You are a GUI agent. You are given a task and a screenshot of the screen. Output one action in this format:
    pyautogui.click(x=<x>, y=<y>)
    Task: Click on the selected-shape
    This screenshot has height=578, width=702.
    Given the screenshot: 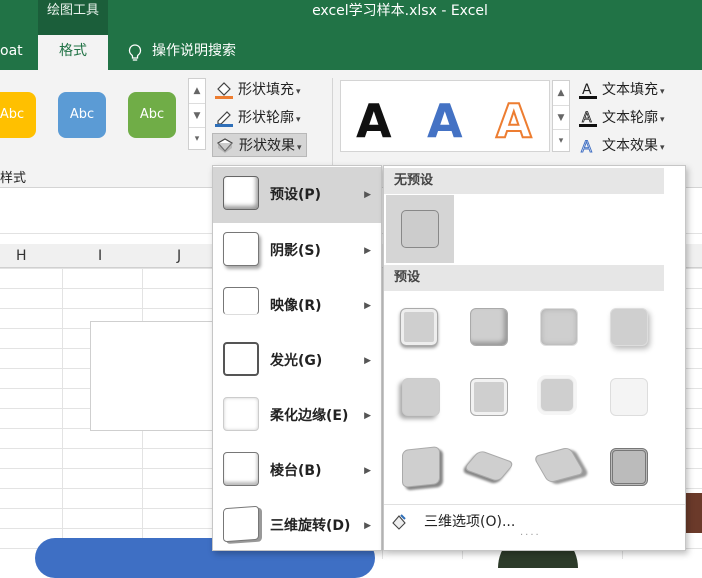 What is the action you would take?
    pyautogui.click(x=155, y=376)
    